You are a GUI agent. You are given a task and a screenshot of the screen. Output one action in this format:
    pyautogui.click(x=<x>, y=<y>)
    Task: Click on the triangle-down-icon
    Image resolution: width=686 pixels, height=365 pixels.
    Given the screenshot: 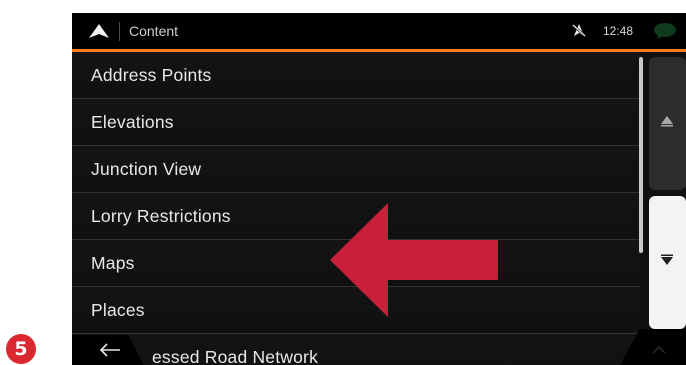 What is the action you would take?
    pyautogui.click(x=667, y=259)
    